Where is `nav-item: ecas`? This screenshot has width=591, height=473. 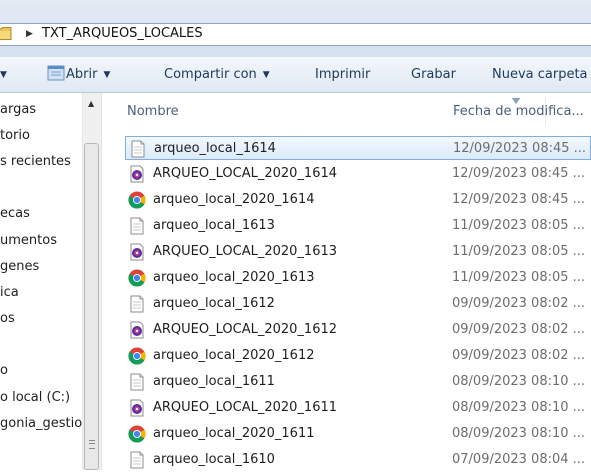
nav-item: ecas is located at coordinates (15, 214).